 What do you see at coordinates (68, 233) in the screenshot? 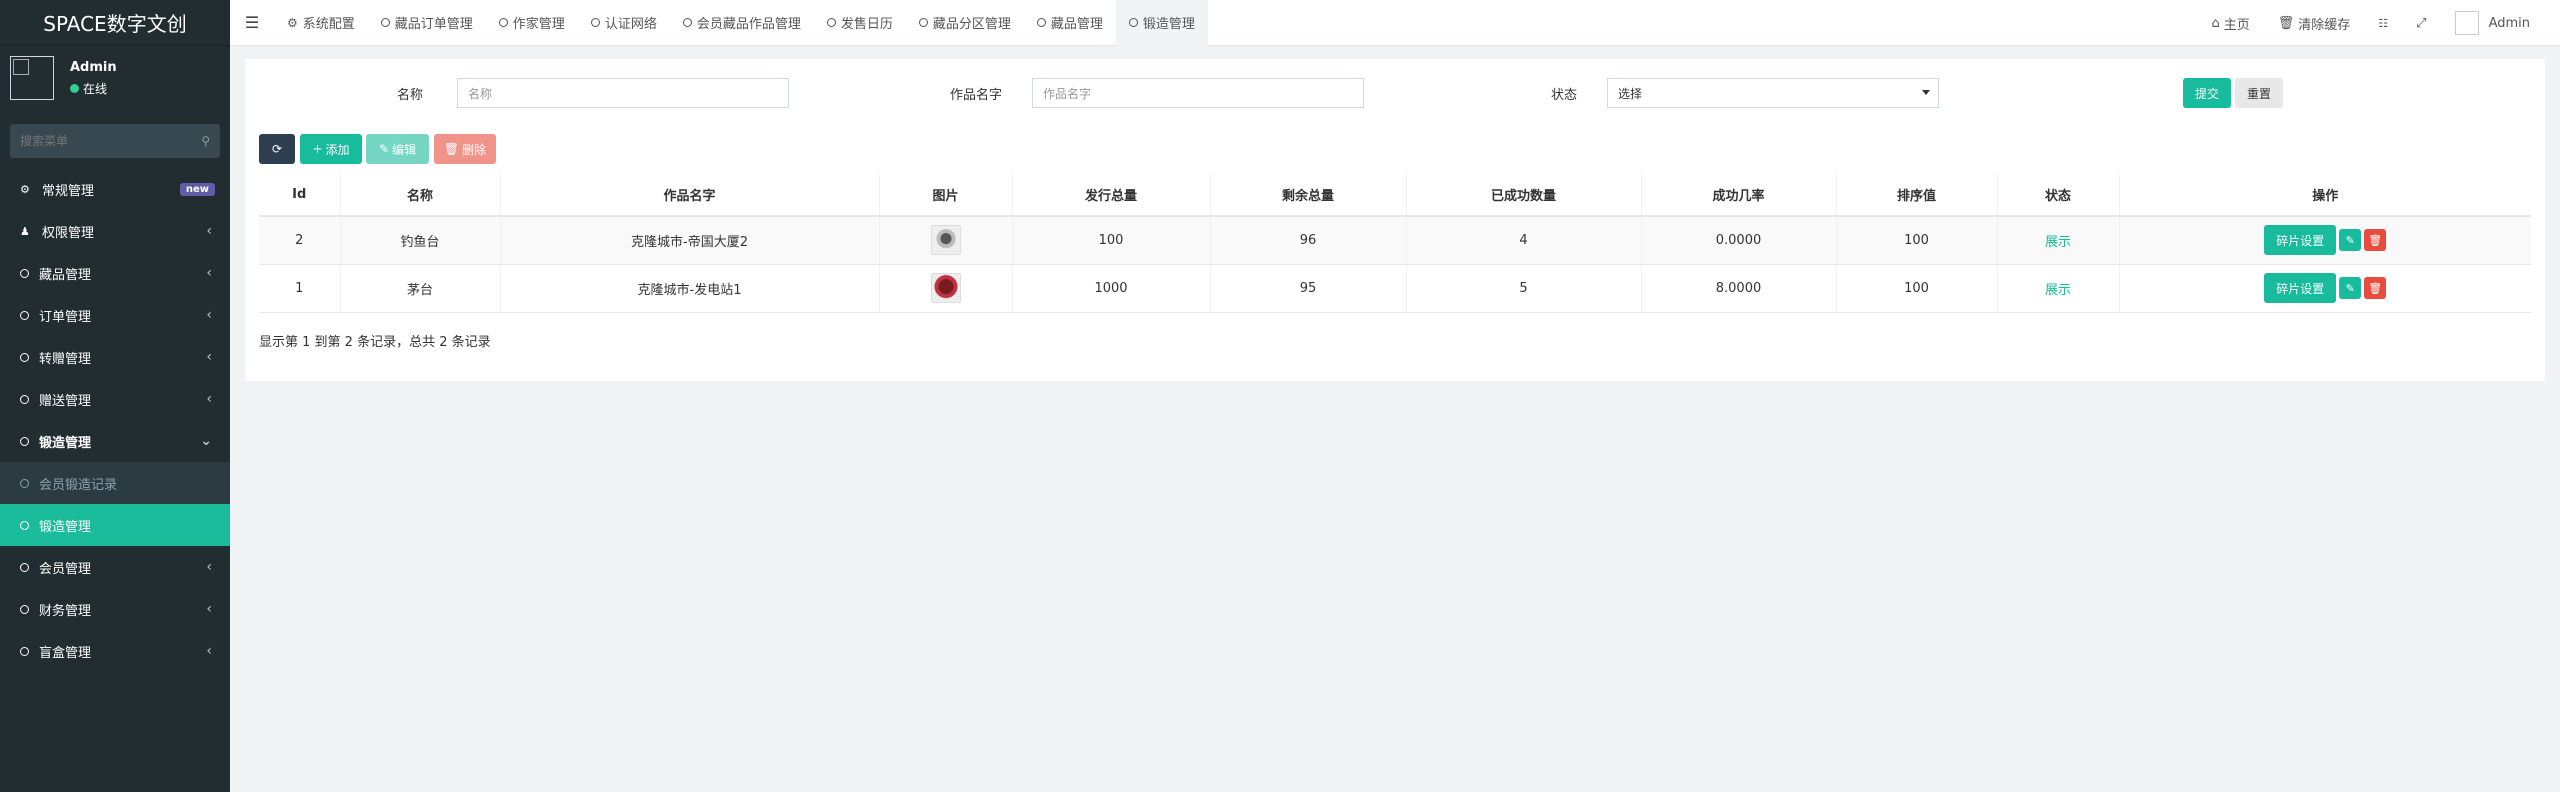
I see `sidebar-item-label: 权限管理` at bounding box center [68, 233].